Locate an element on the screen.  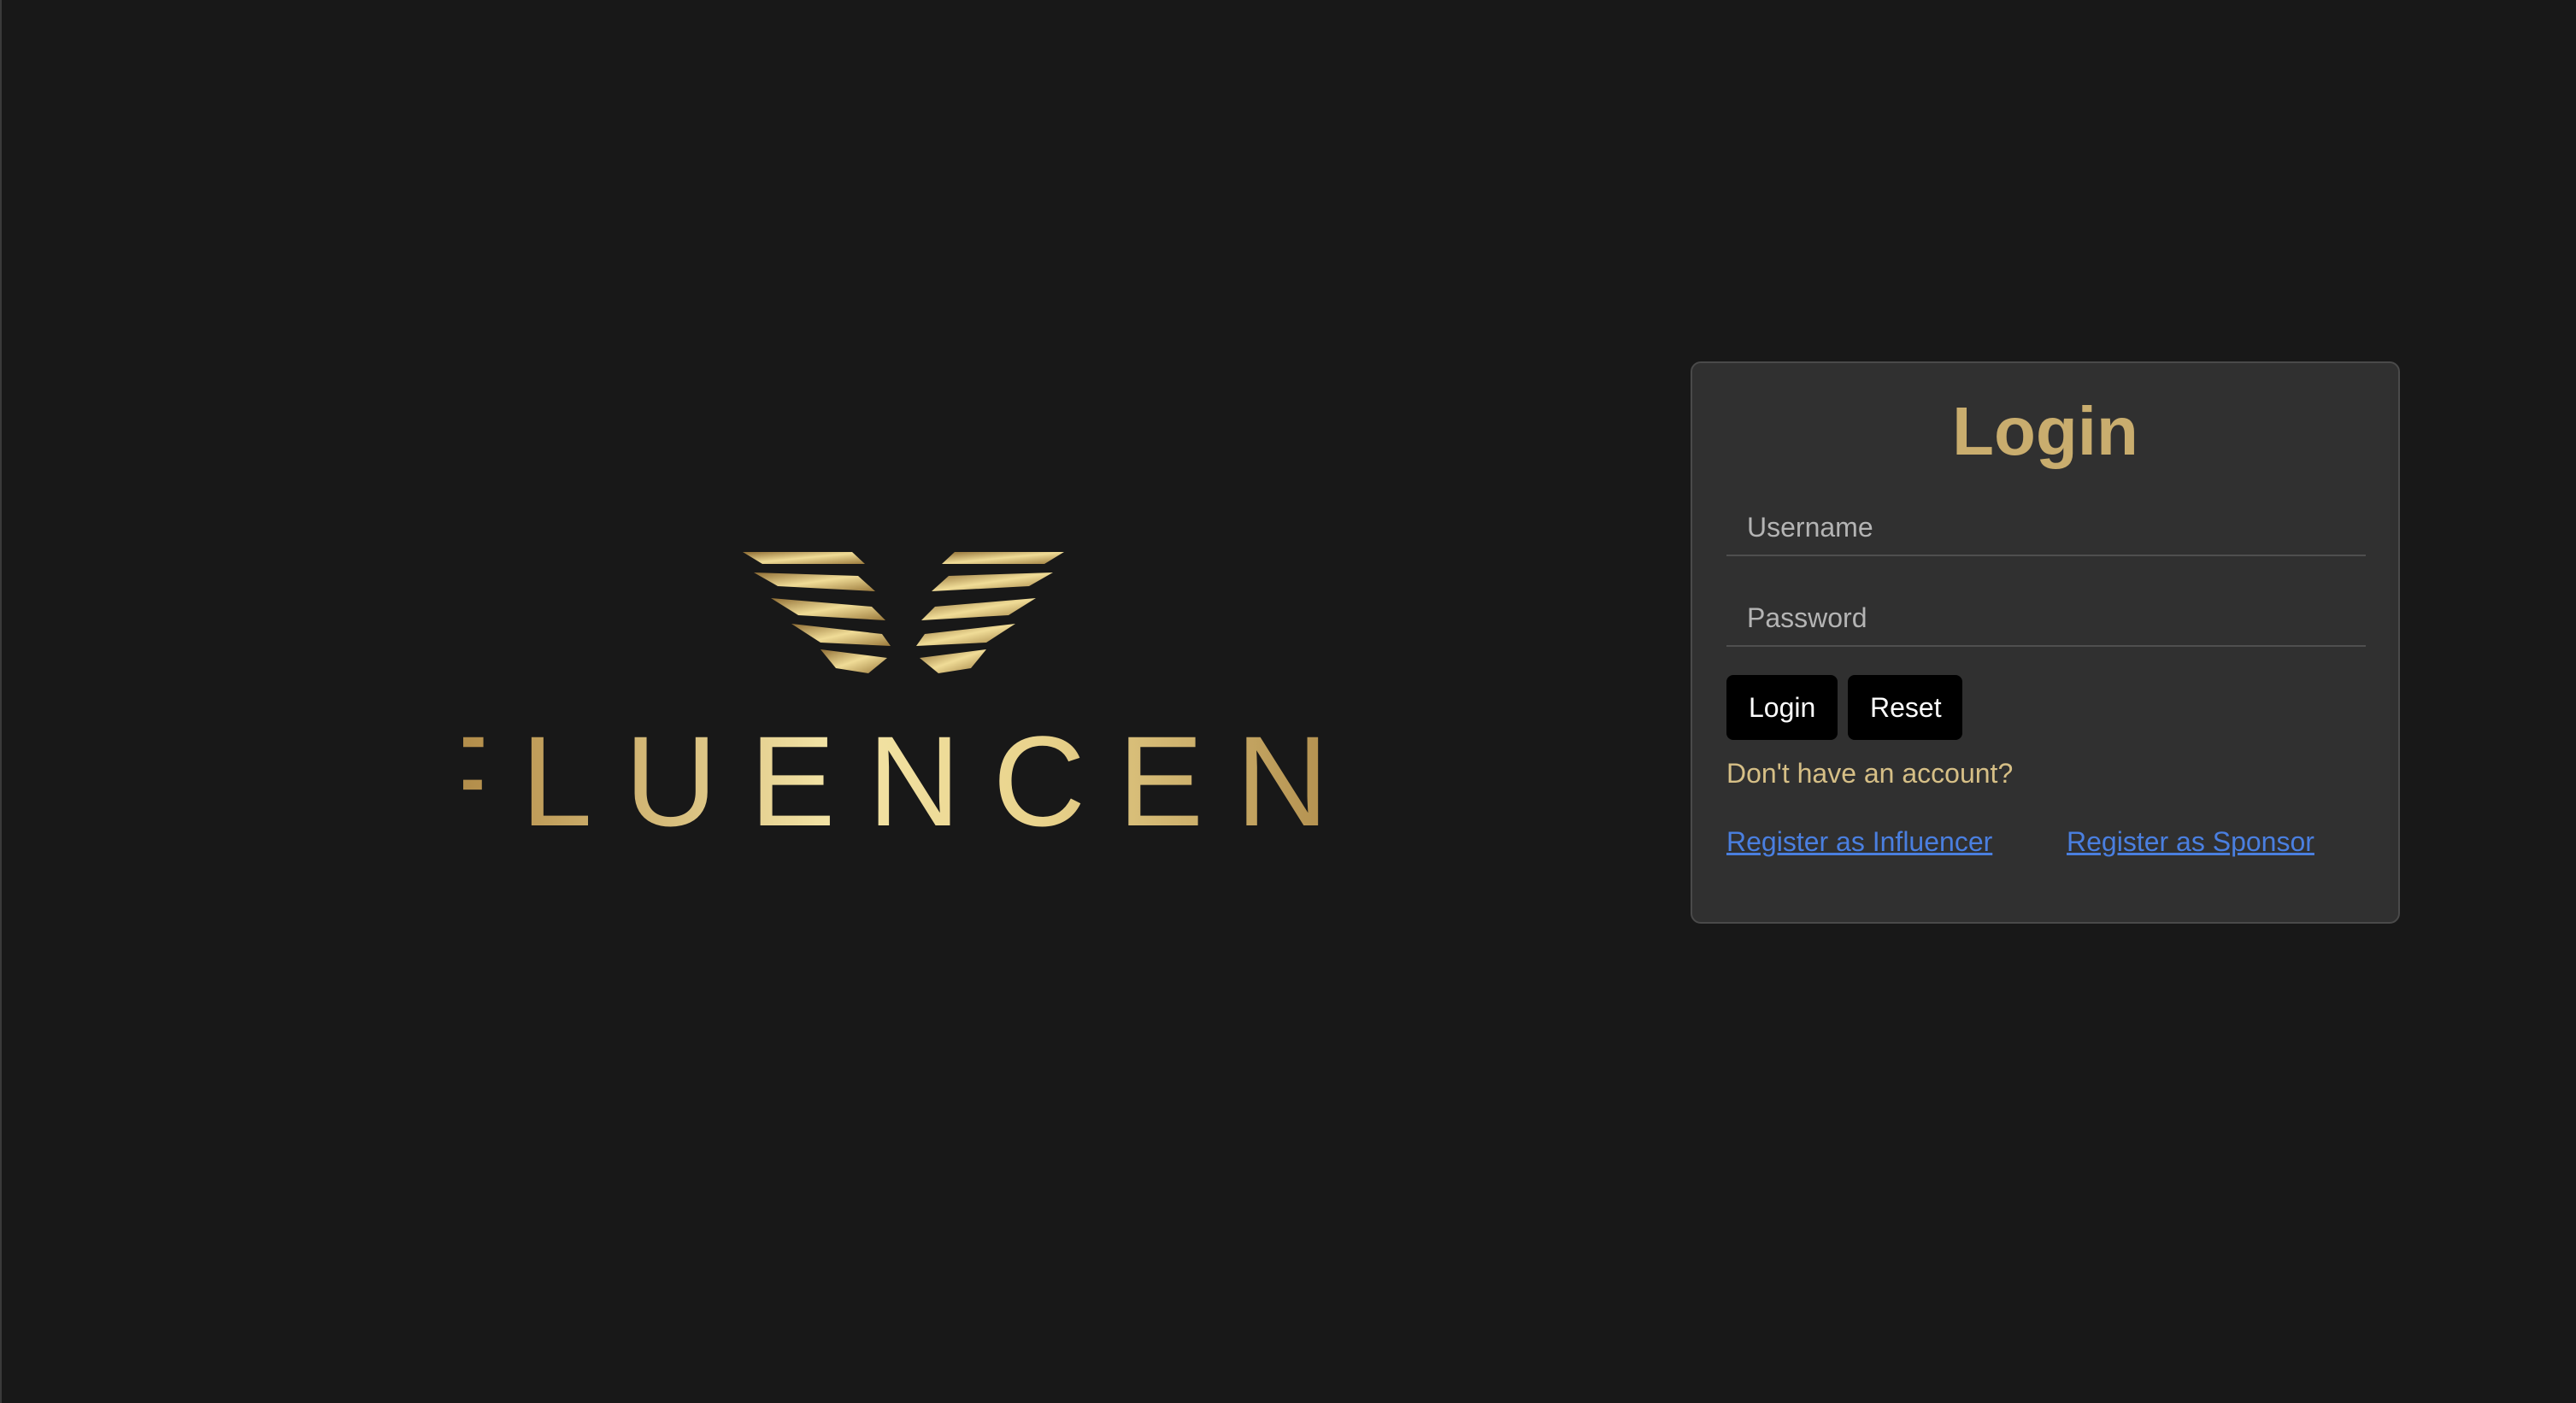
wings-icon: INFLUENCENET is located at coordinates (903, 699).